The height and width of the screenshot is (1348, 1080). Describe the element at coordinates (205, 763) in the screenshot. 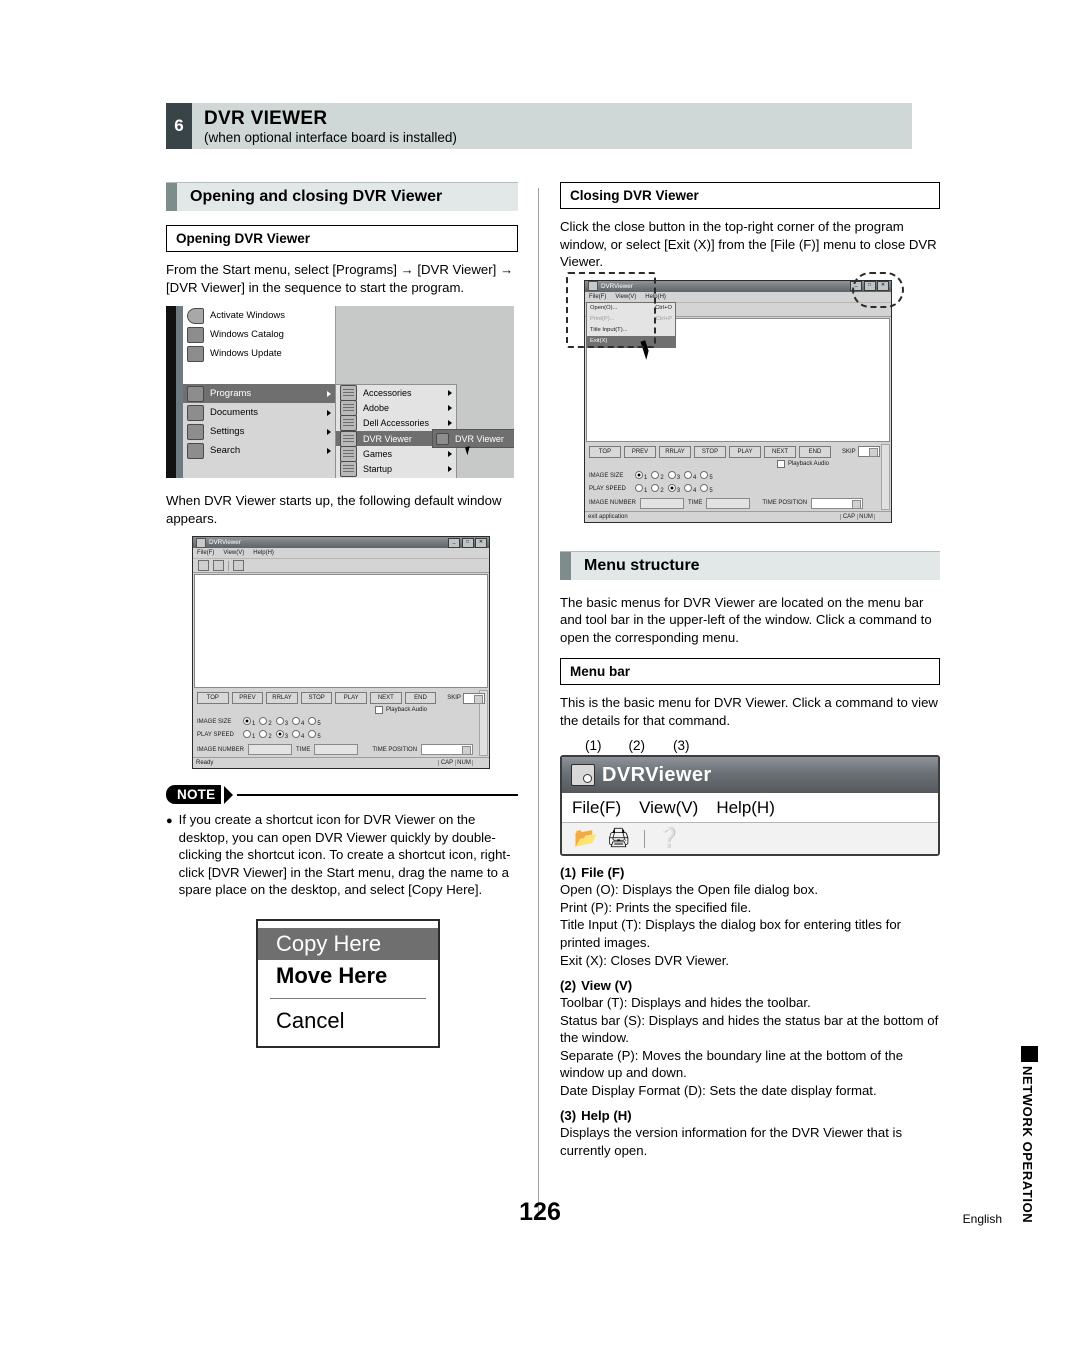

I see `status-text: Ready` at that location.